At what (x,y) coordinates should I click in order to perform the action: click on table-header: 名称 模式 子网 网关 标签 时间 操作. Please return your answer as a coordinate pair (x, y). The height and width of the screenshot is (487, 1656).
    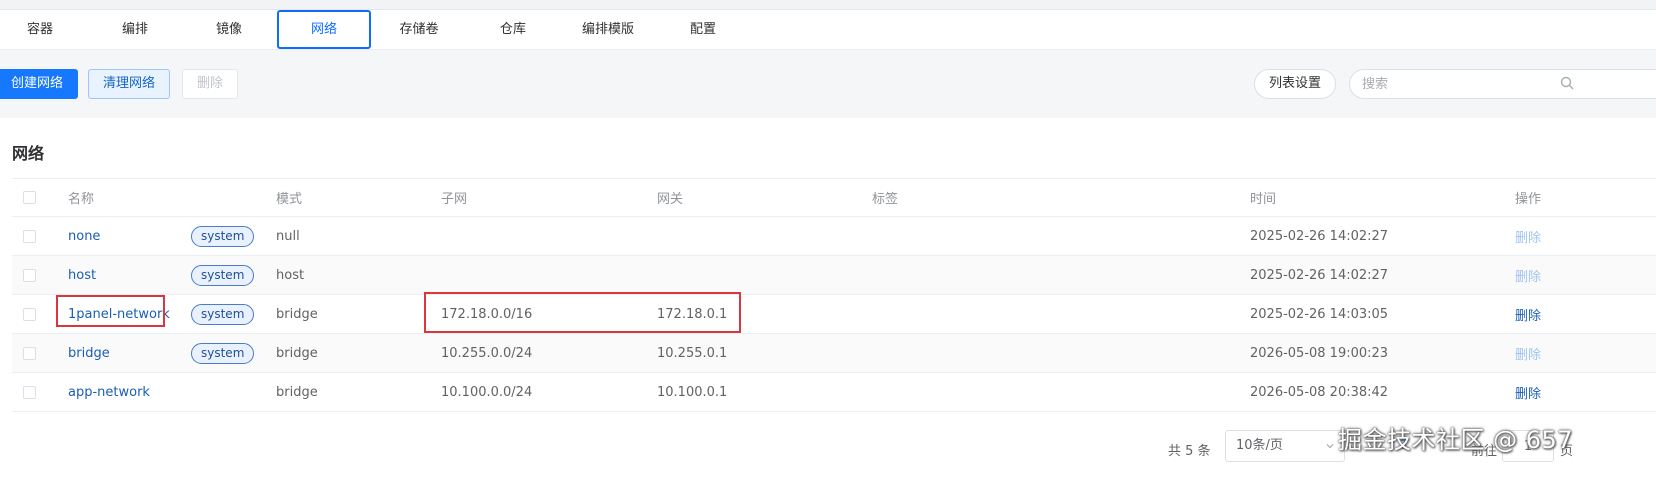
    Looking at the image, I should click on (834, 197).